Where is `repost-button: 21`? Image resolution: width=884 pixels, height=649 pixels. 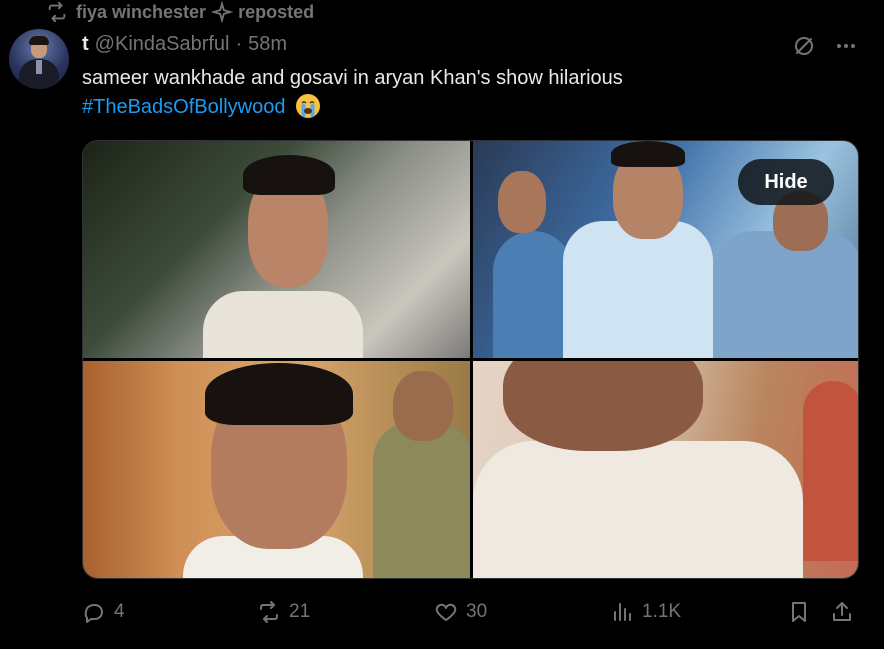 repost-button: 21 is located at coordinates (283, 612).